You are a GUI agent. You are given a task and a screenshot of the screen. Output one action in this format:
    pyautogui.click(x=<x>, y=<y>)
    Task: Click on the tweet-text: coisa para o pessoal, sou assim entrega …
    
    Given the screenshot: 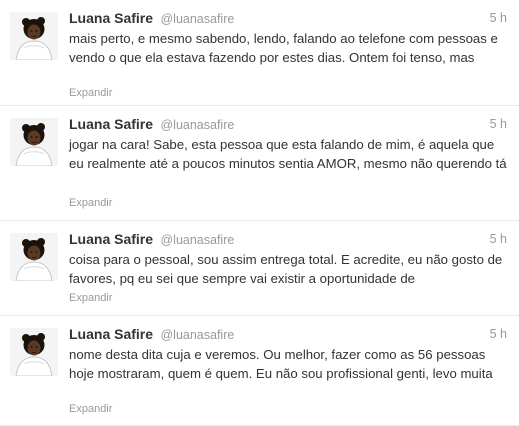 What is the action you would take?
    pyautogui.click(x=286, y=269)
    